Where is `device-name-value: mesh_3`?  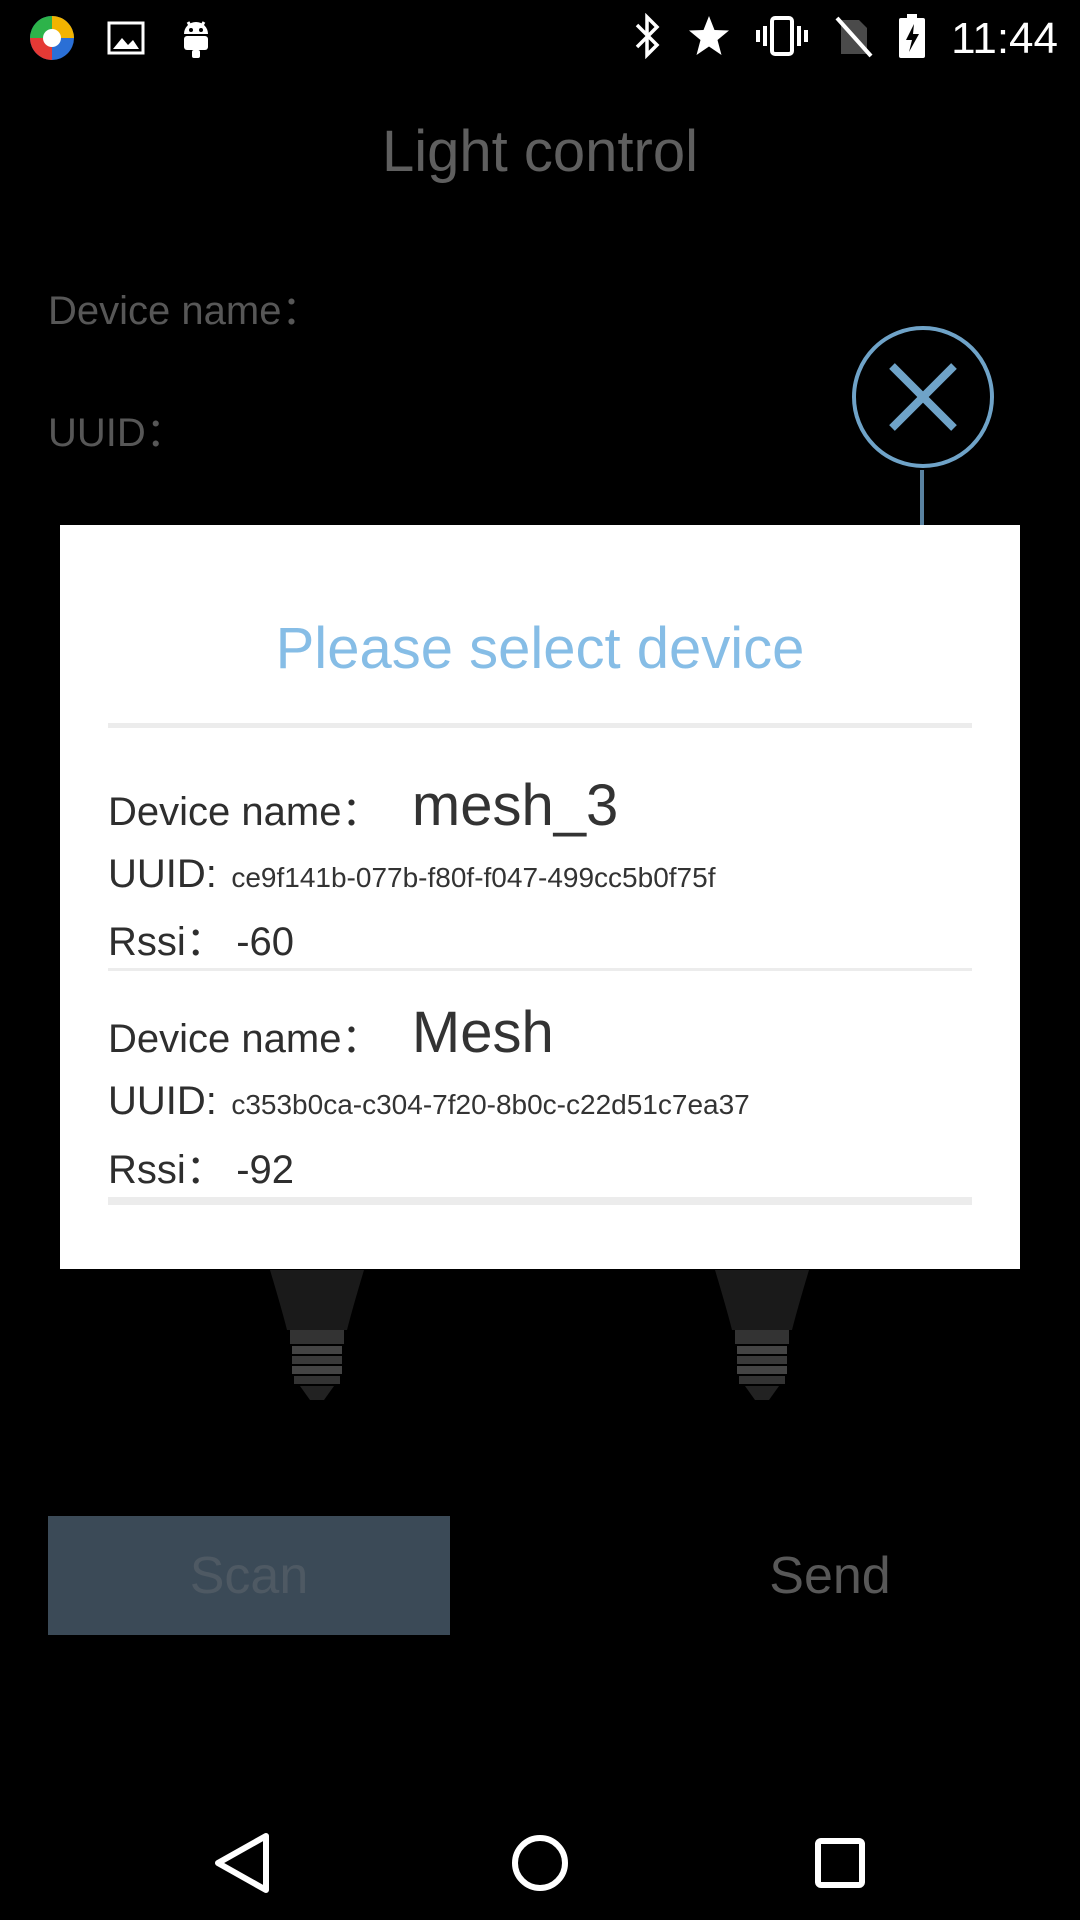 device-name-value: mesh_3 is located at coordinates (515, 805).